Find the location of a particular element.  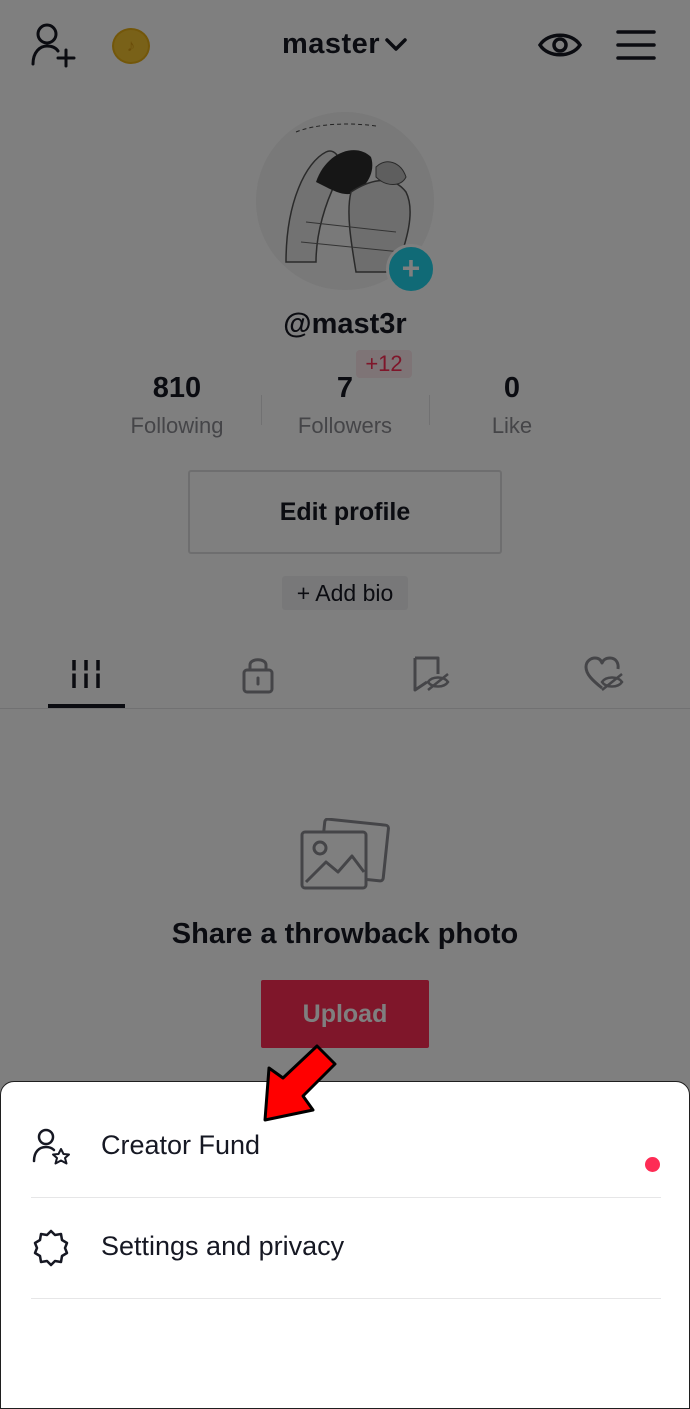

notification-dot is located at coordinates (652, 1164).